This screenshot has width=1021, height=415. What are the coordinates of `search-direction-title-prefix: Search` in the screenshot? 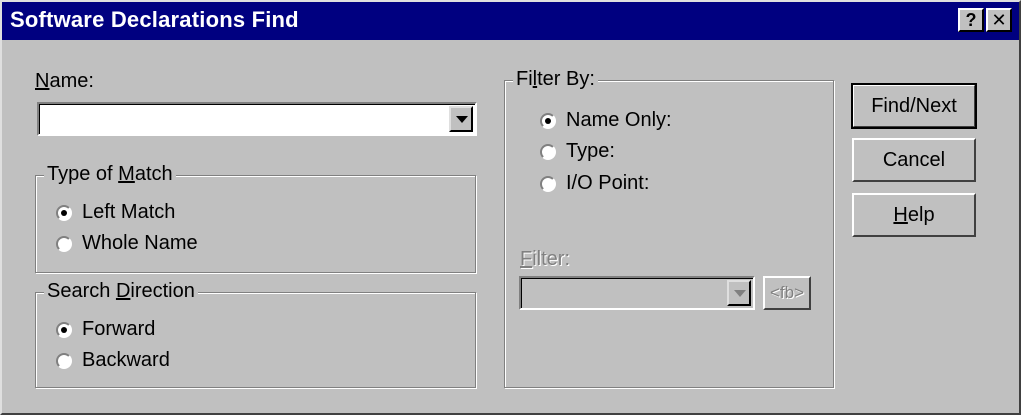 It's located at (81, 291).